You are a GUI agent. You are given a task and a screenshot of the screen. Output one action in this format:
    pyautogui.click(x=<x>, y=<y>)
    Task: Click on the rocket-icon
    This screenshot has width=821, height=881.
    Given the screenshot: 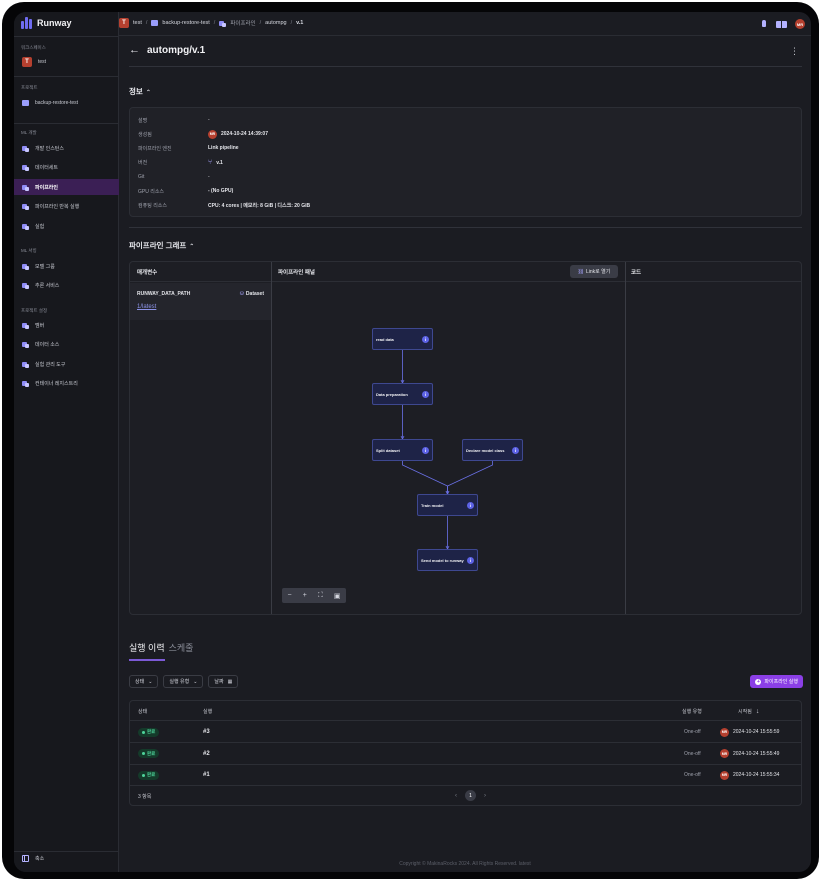 What is the action you would take?
    pyautogui.click(x=764, y=24)
    